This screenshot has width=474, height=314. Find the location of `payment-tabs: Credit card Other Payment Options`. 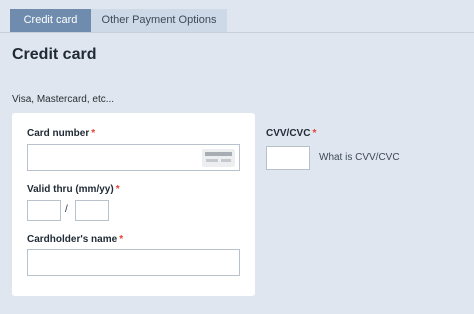

payment-tabs: Credit card Other Payment Options is located at coordinates (118, 20).